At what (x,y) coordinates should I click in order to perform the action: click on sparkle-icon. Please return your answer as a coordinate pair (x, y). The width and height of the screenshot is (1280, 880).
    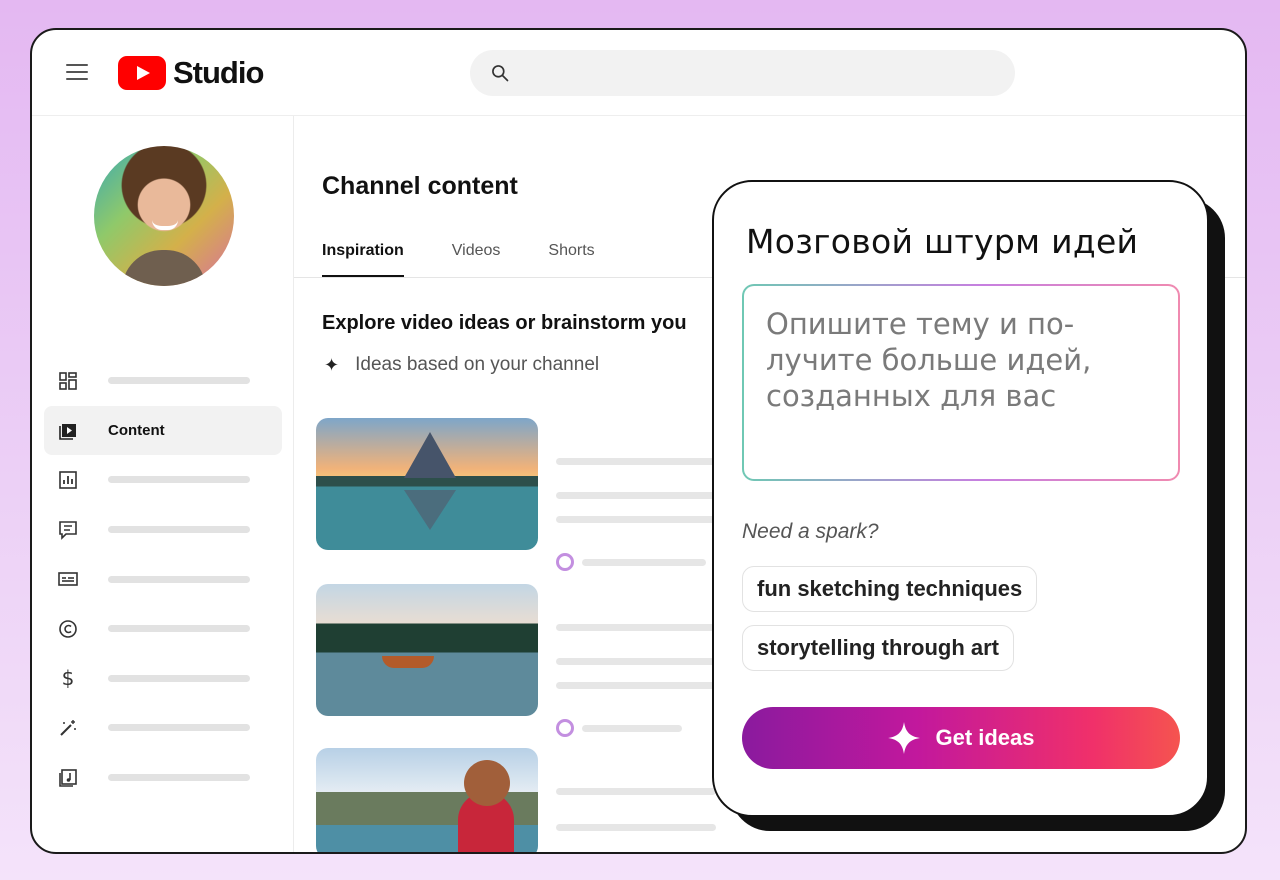
    Looking at the image, I should click on (904, 738).